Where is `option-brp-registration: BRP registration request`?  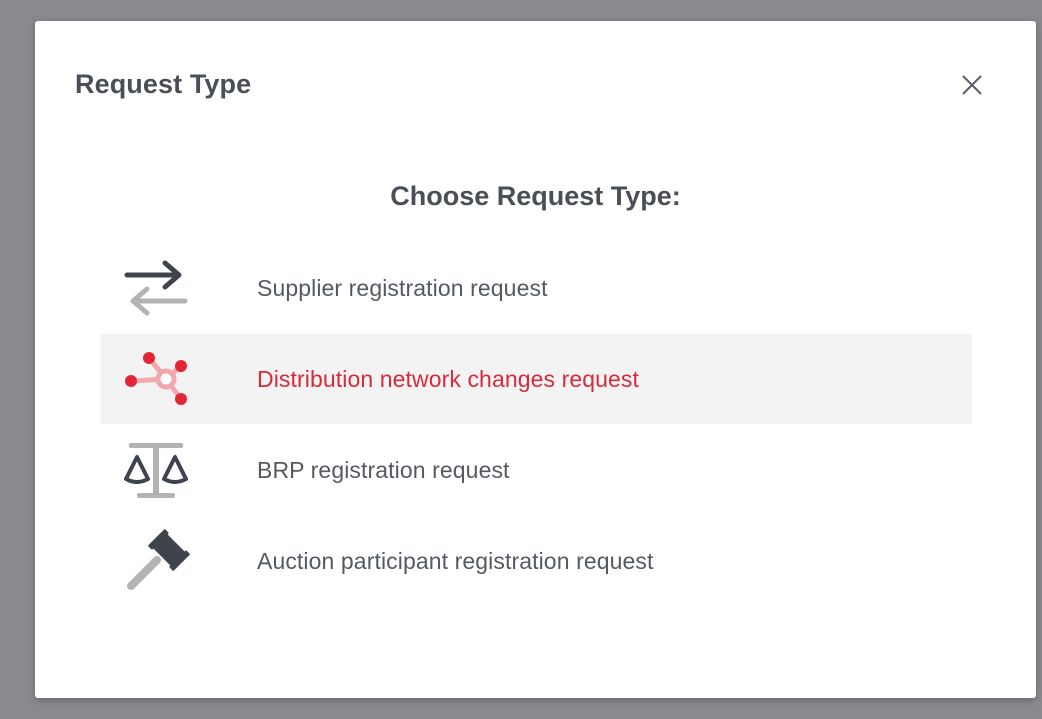 option-brp-registration: BRP registration request is located at coordinates (536, 470).